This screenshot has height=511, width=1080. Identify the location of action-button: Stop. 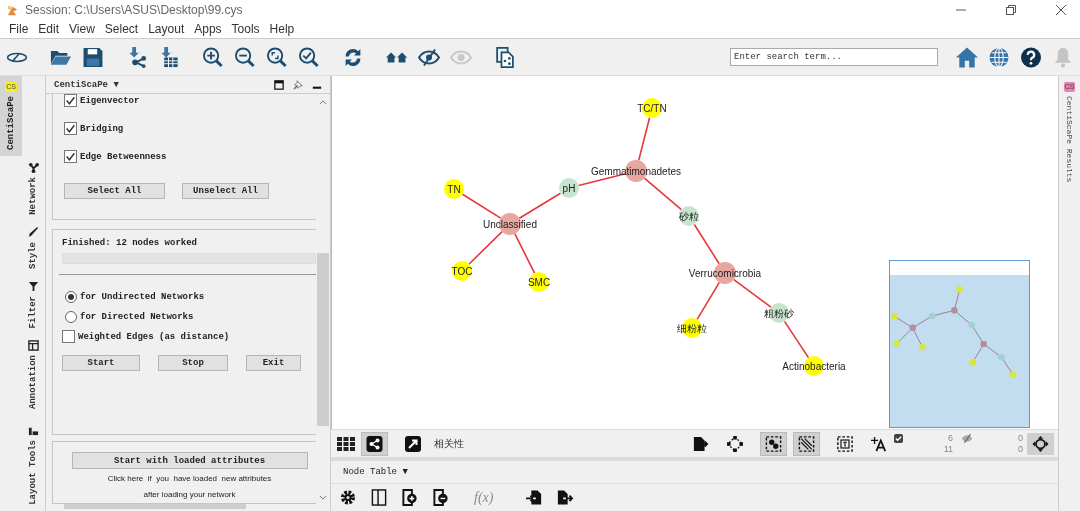
(193, 362).